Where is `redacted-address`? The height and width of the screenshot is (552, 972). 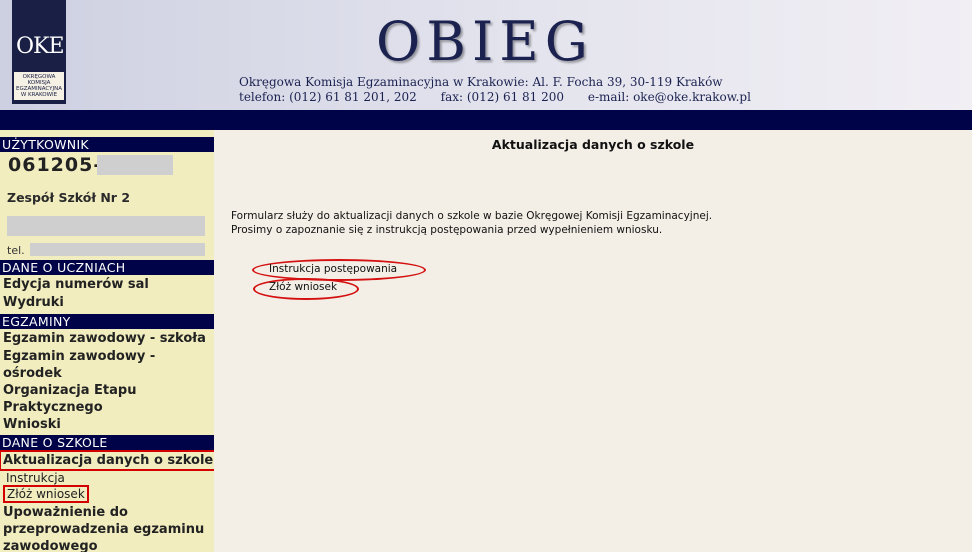 redacted-address is located at coordinates (106, 226).